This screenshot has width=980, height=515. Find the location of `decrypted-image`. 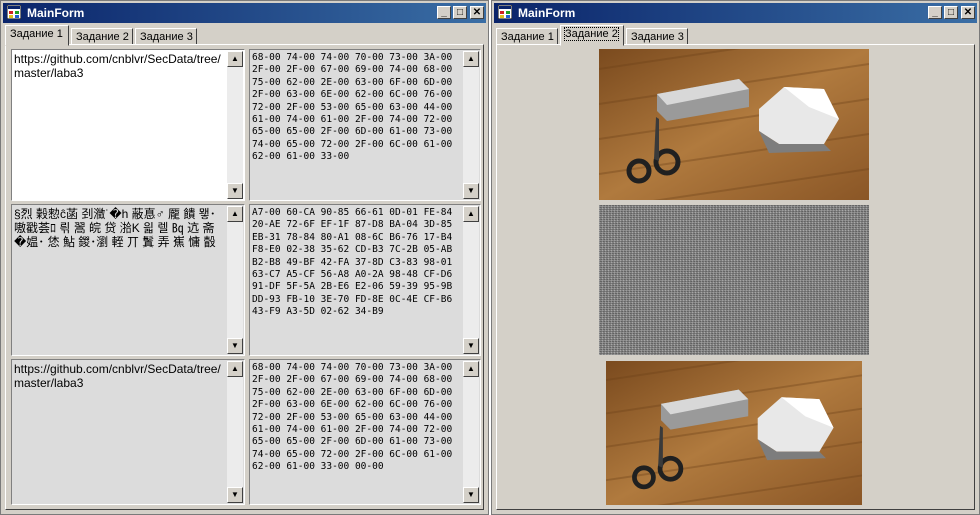

decrypted-image is located at coordinates (734, 433).